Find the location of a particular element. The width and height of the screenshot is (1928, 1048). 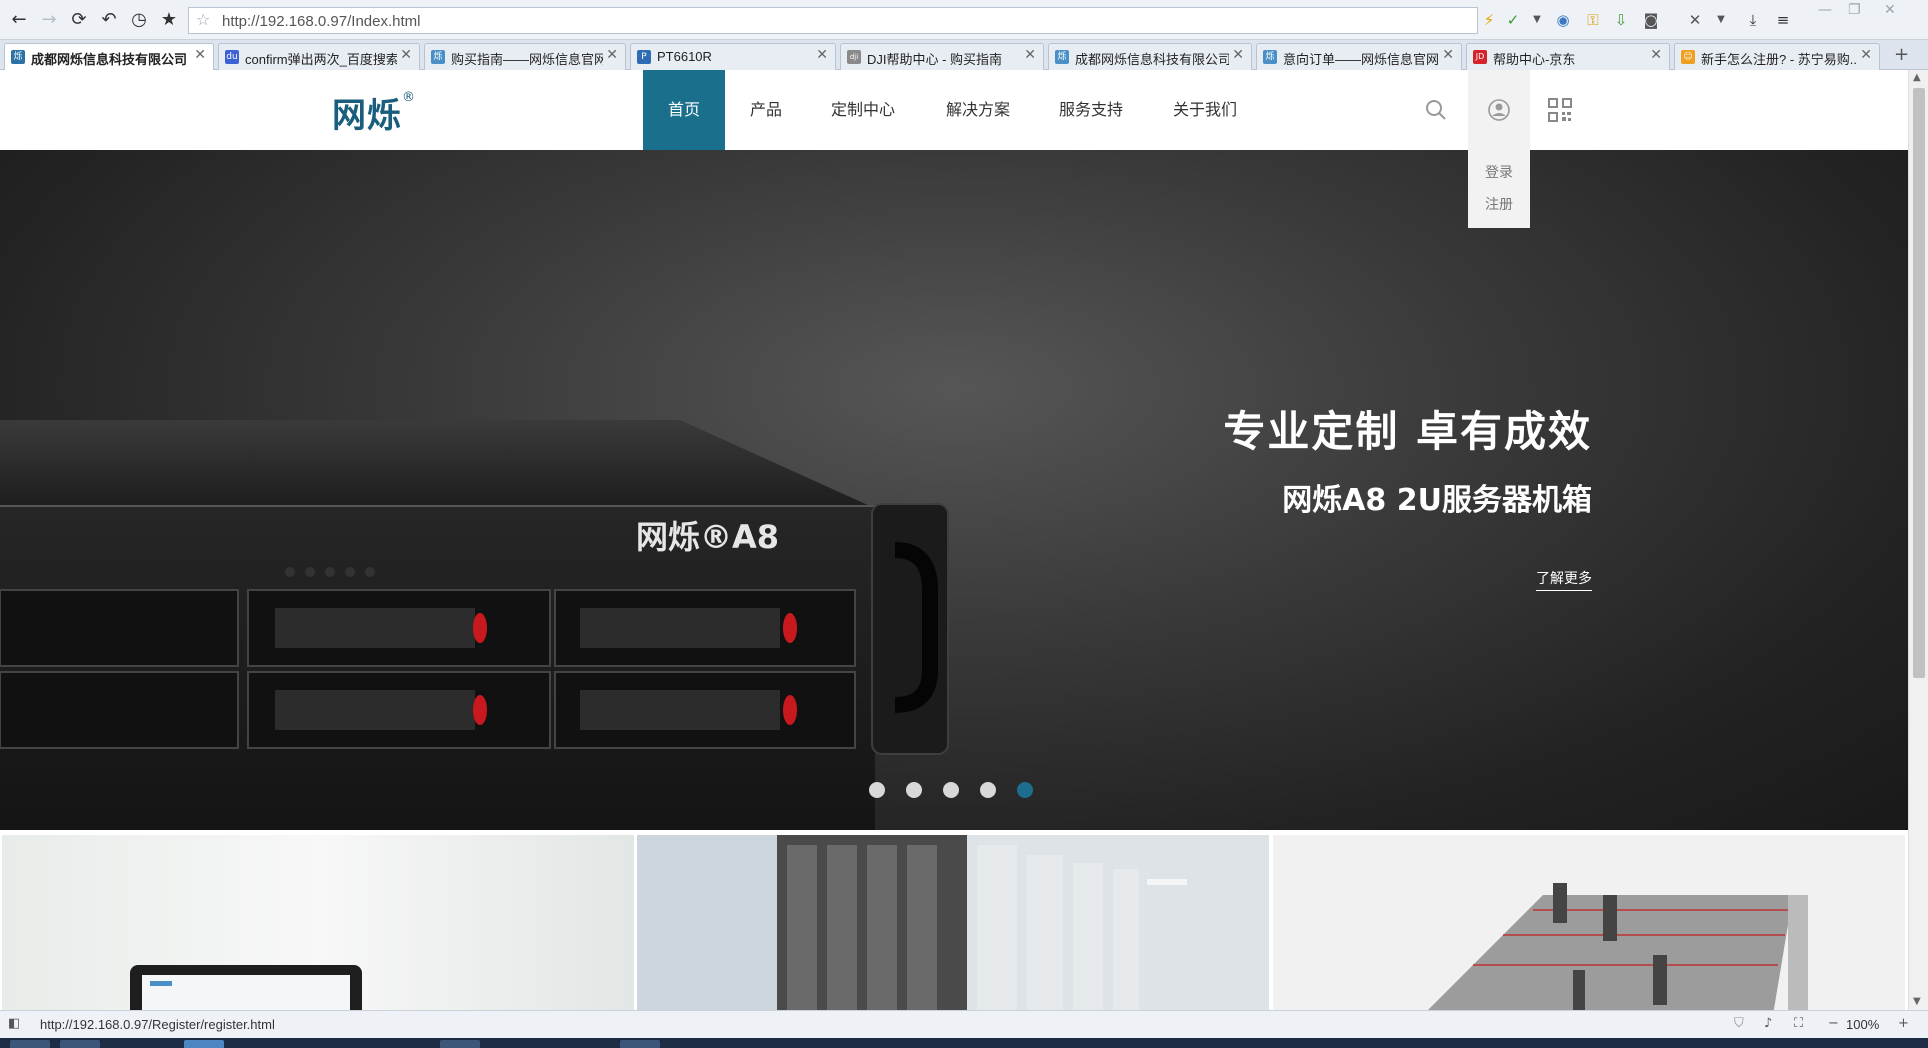

scroll-up-icon: ▲ is located at coordinates (1917, 77).